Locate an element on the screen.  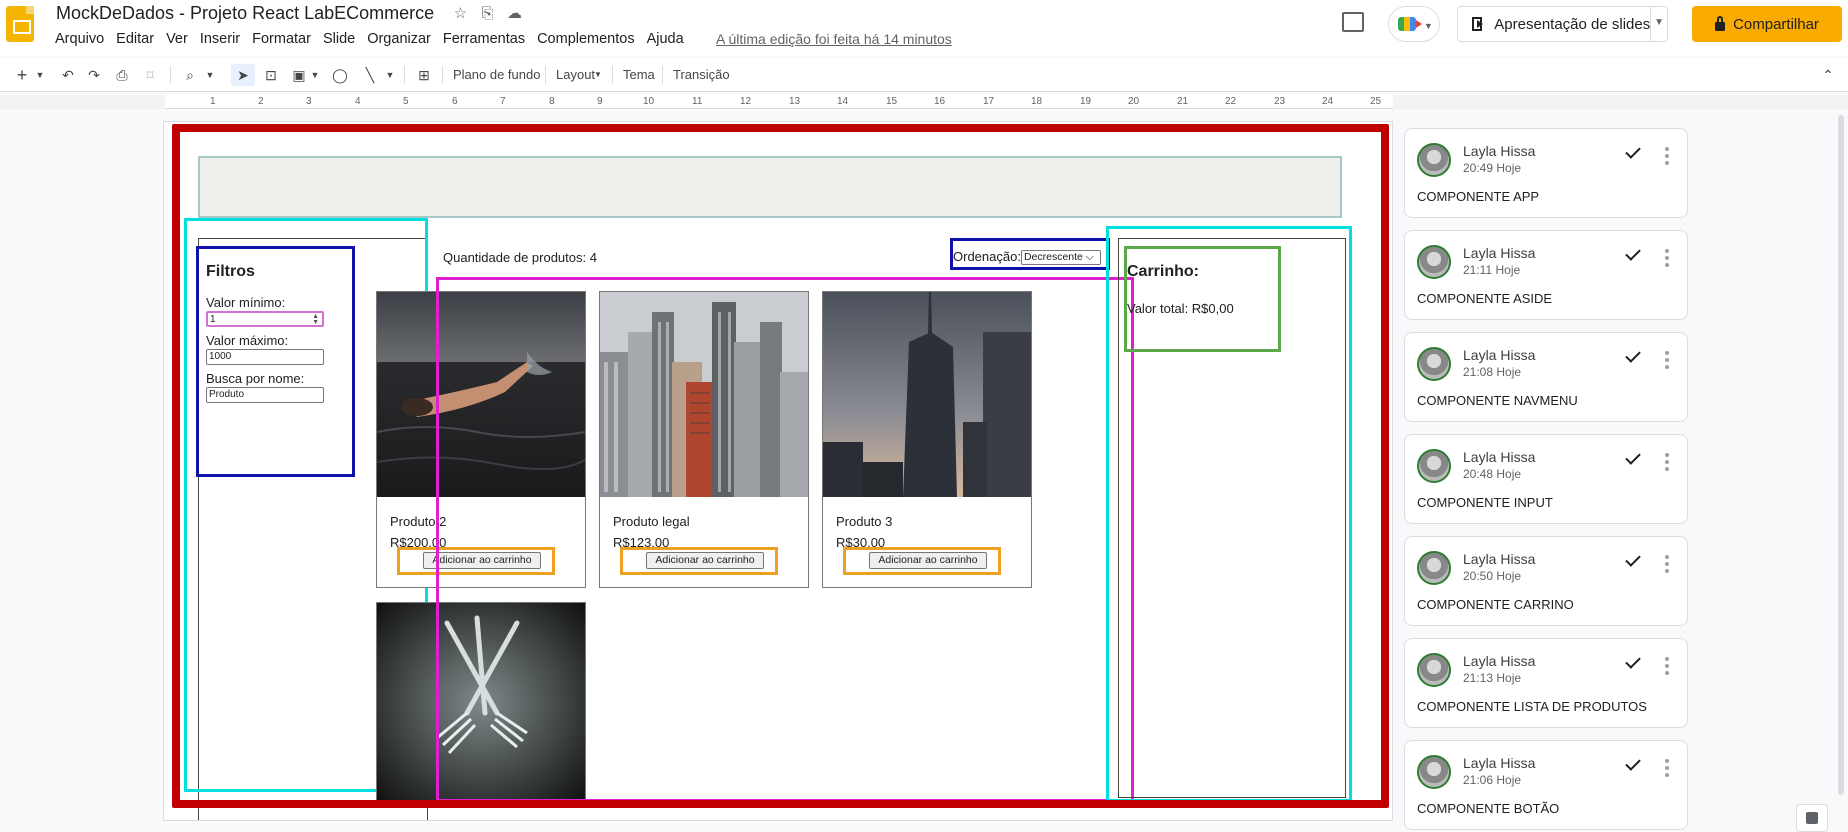
explore-icon is located at coordinates (1812, 818).